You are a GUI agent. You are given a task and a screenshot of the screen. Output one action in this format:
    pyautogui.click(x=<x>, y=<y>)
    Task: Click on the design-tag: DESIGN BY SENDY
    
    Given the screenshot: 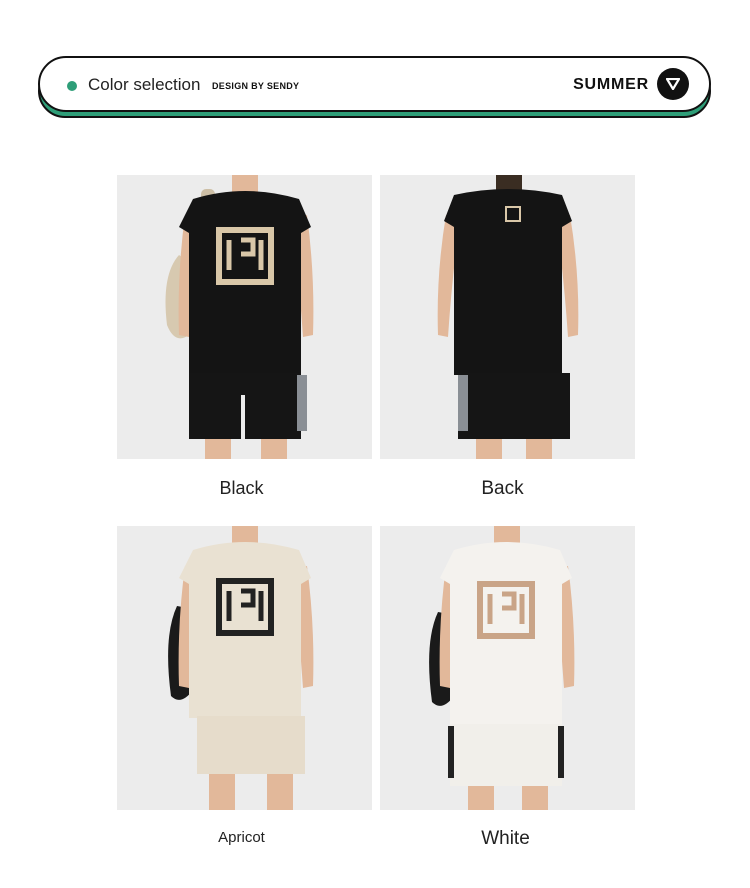 What is the action you would take?
    pyautogui.click(x=256, y=86)
    